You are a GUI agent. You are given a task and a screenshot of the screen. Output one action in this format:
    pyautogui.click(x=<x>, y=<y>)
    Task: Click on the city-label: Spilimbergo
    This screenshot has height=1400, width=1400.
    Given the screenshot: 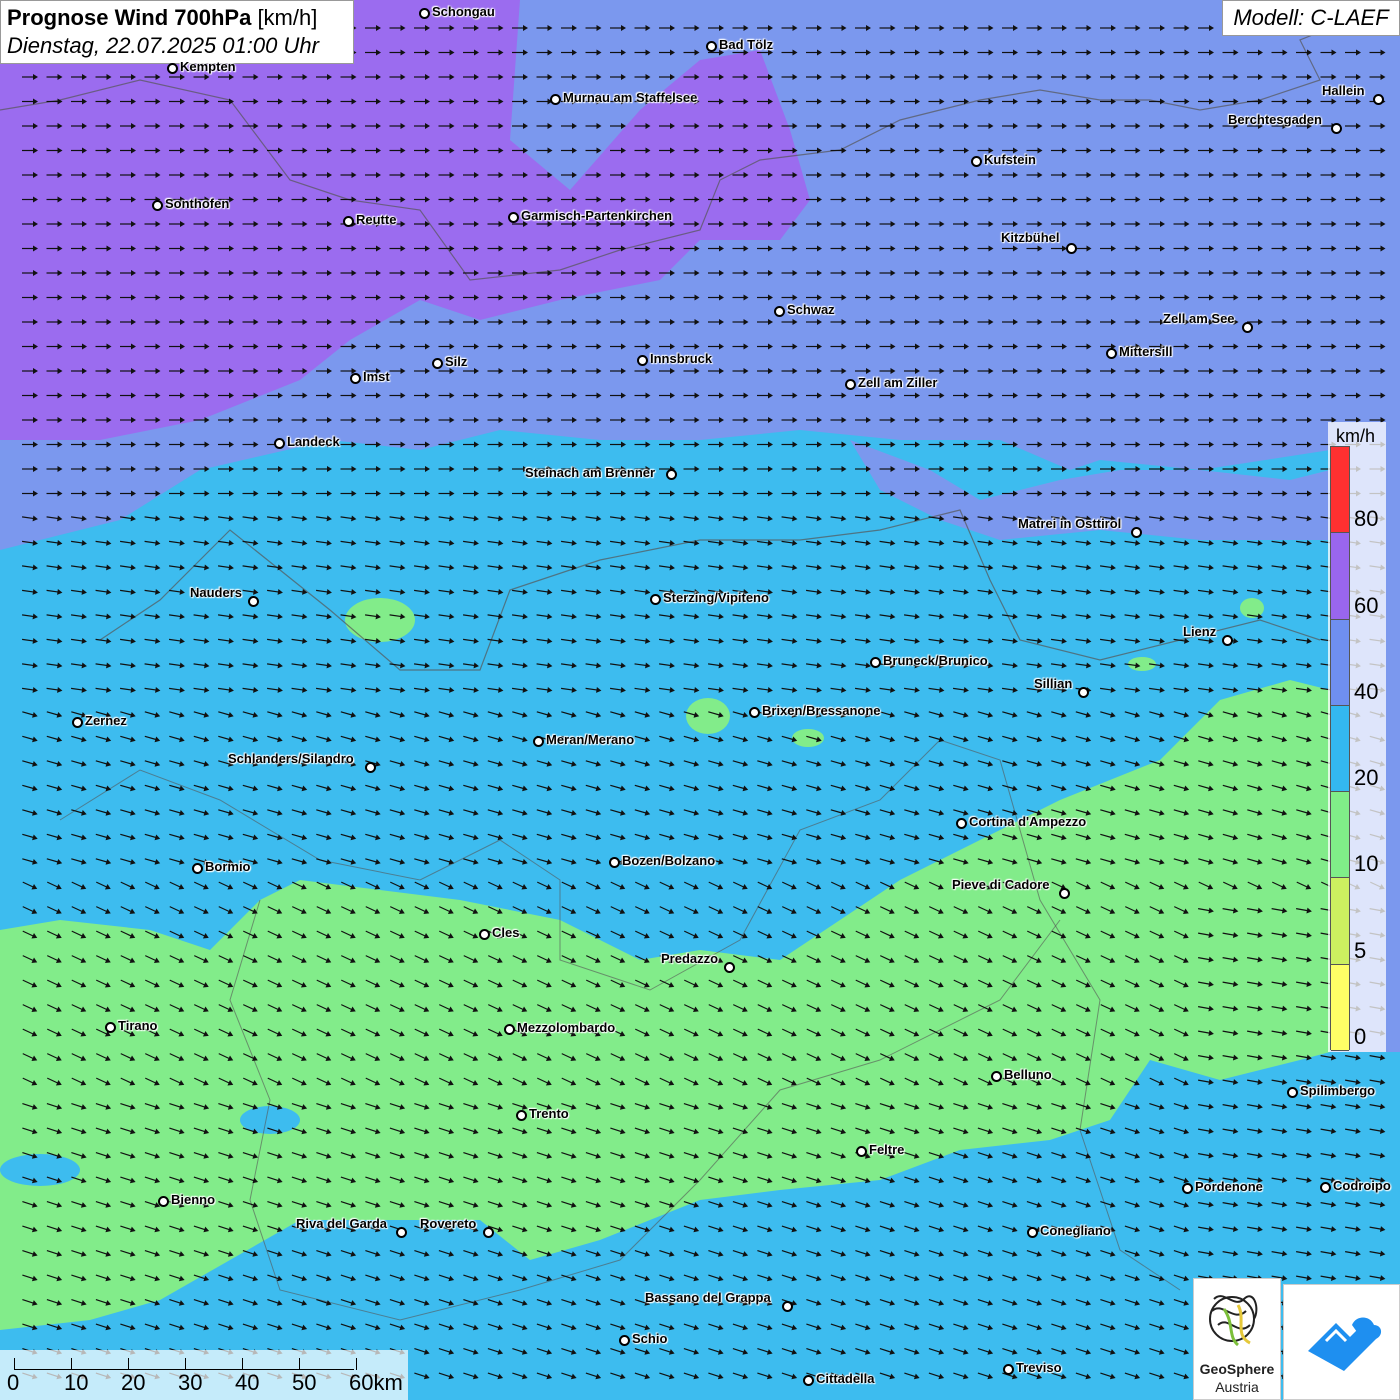 What is the action you would take?
    pyautogui.click(x=1338, y=1090)
    